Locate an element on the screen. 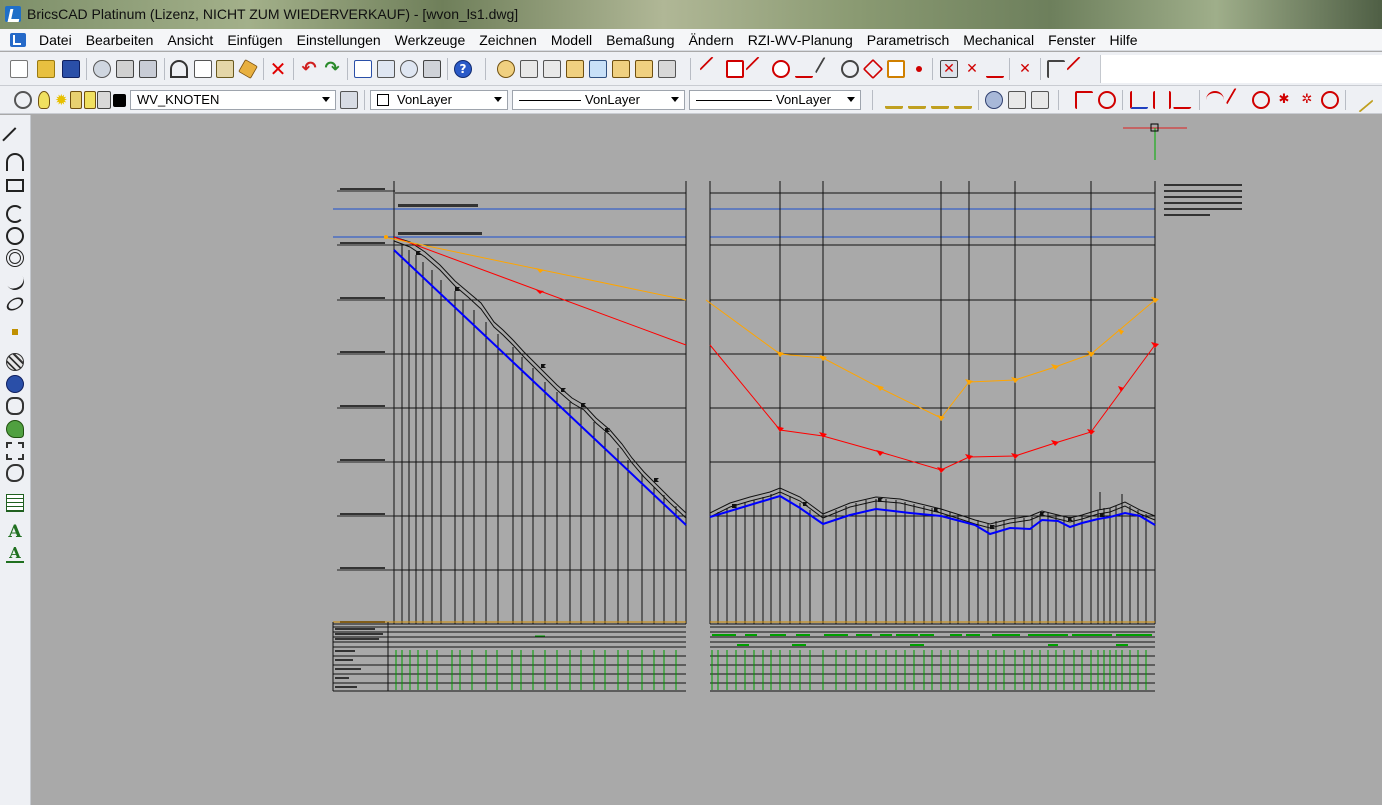  delete-icon: ✕ is located at coordinates (278, 69).